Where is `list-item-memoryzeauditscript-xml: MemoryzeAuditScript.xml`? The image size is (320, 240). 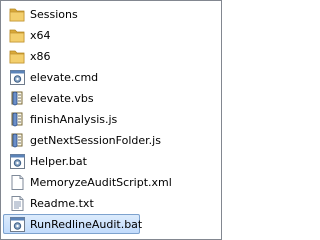 list-item-memoryzeauditscript-xml: MemoryzeAuditScript.xml is located at coordinates (87, 182).